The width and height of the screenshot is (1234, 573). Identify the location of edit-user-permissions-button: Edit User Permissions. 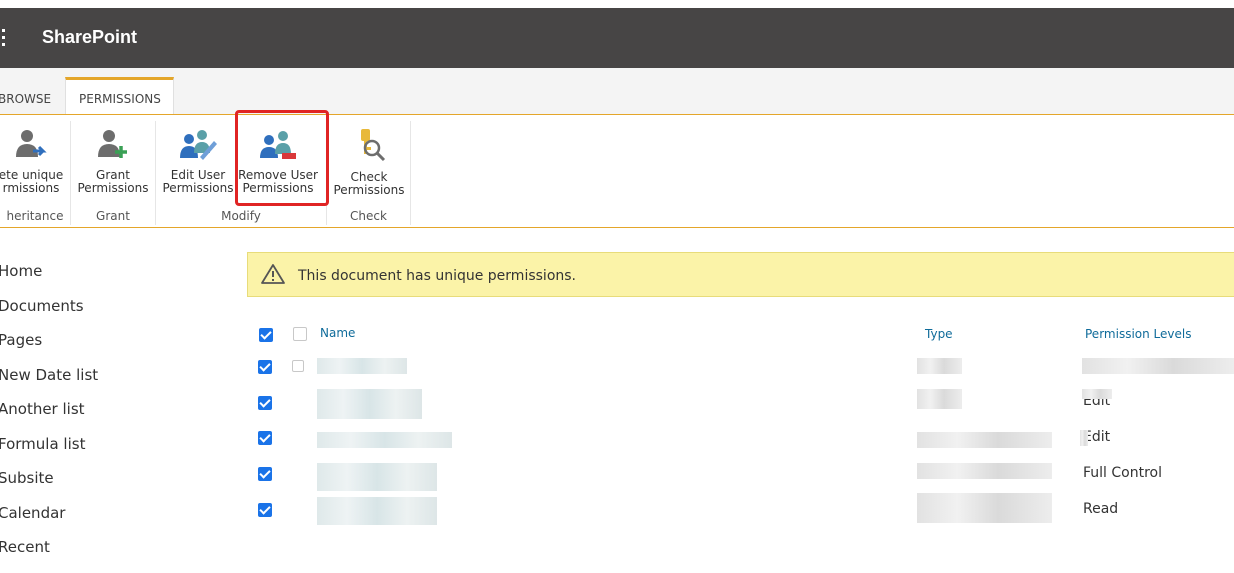
(198, 158).